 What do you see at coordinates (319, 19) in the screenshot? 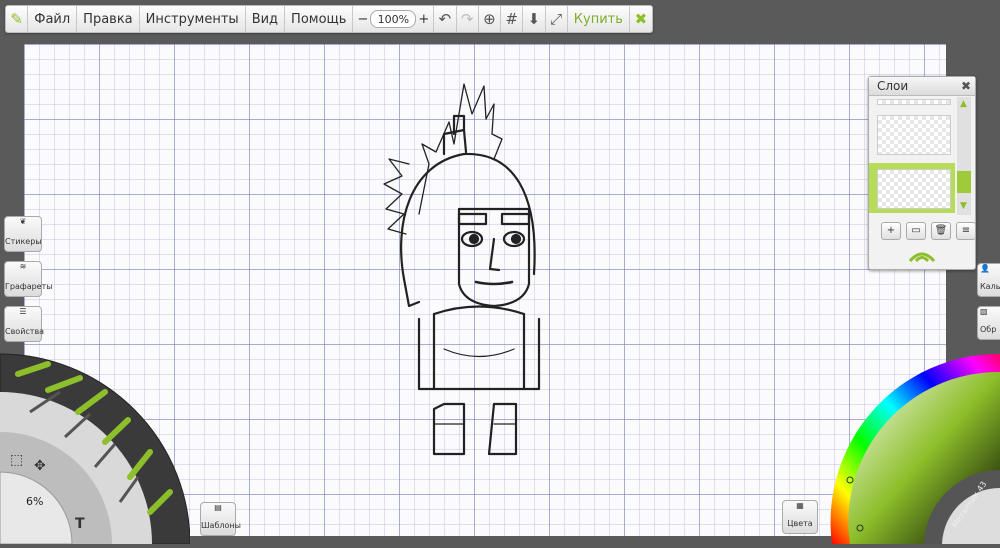
I see `menu-help: Помощь` at bounding box center [319, 19].